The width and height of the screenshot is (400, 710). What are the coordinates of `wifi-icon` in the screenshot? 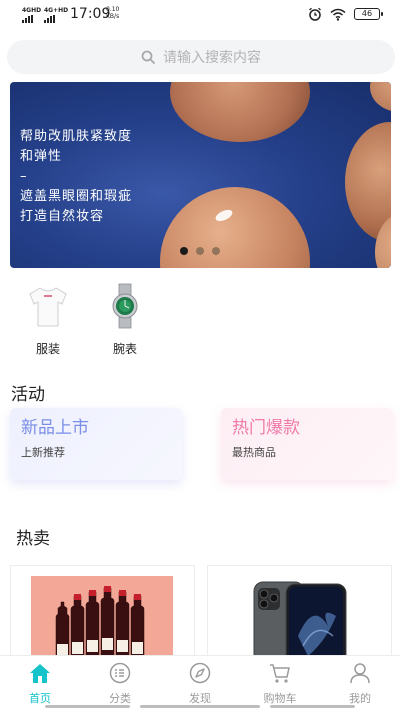 It's located at (338, 14).